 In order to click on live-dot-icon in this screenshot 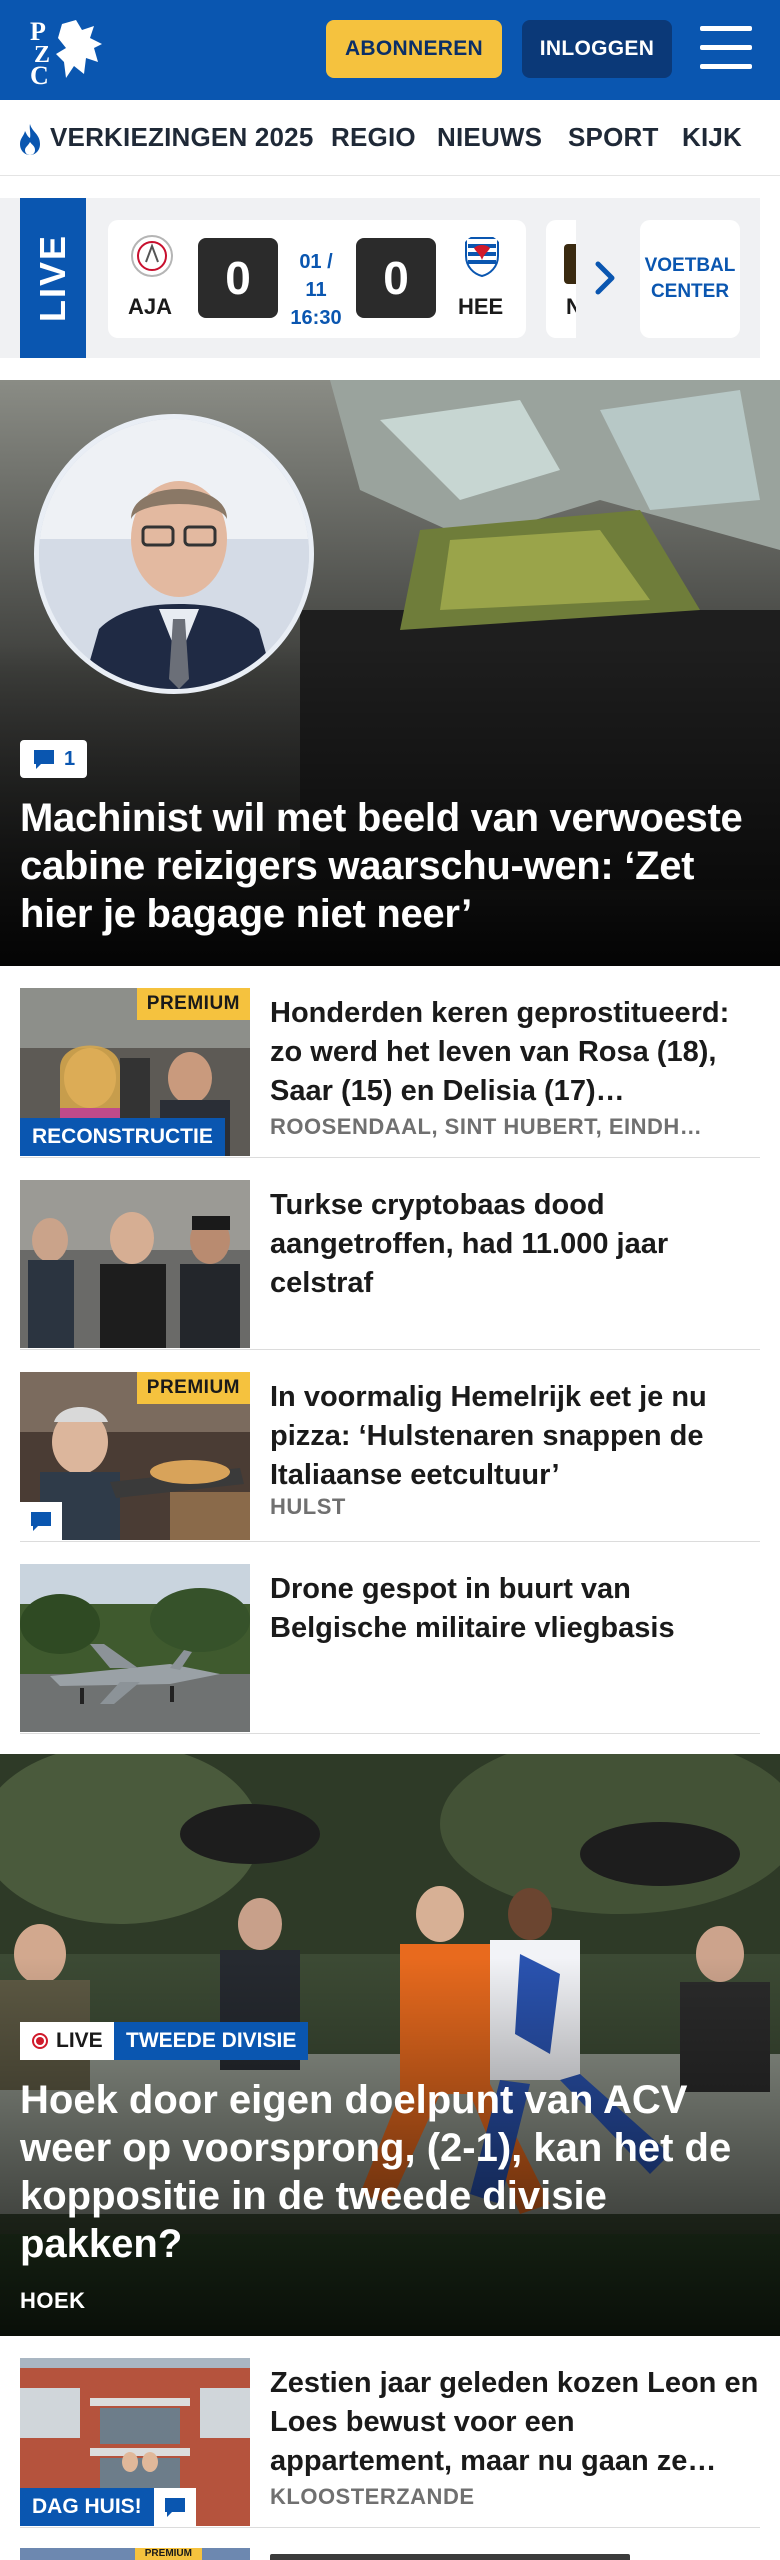, I will do `click(40, 2041)`.